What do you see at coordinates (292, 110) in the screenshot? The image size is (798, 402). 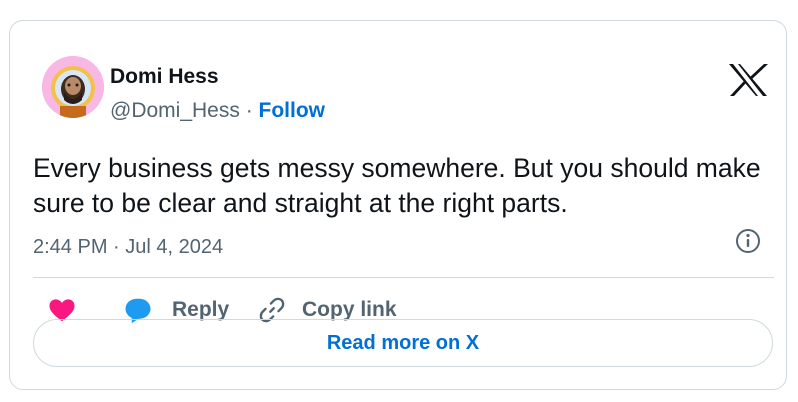 I see `follow-button: Follow` at bounding box center [292, 110].